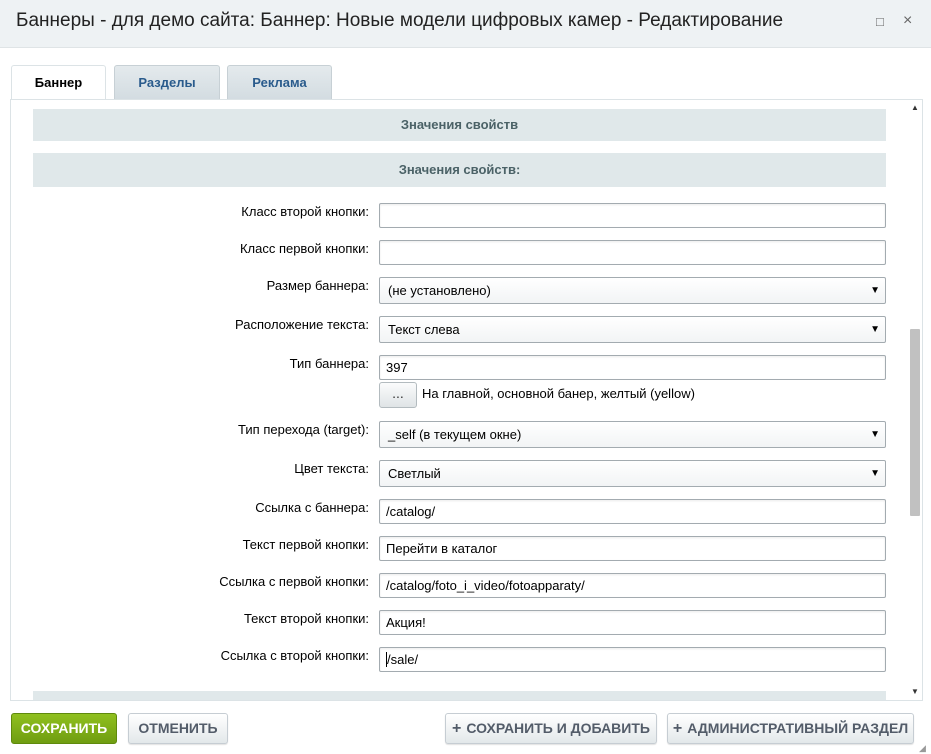  What do you see at coordinates (302, 324) in the screenshot?
I see `text-position-label: Расположение текста:` at bounding box center [302, 324].